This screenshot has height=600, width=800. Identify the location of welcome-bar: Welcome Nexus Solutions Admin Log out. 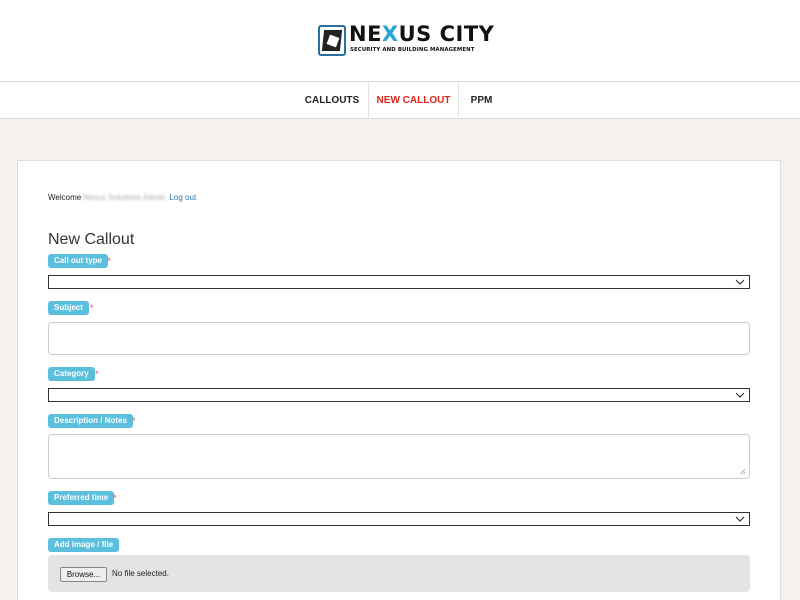
(122, 197).